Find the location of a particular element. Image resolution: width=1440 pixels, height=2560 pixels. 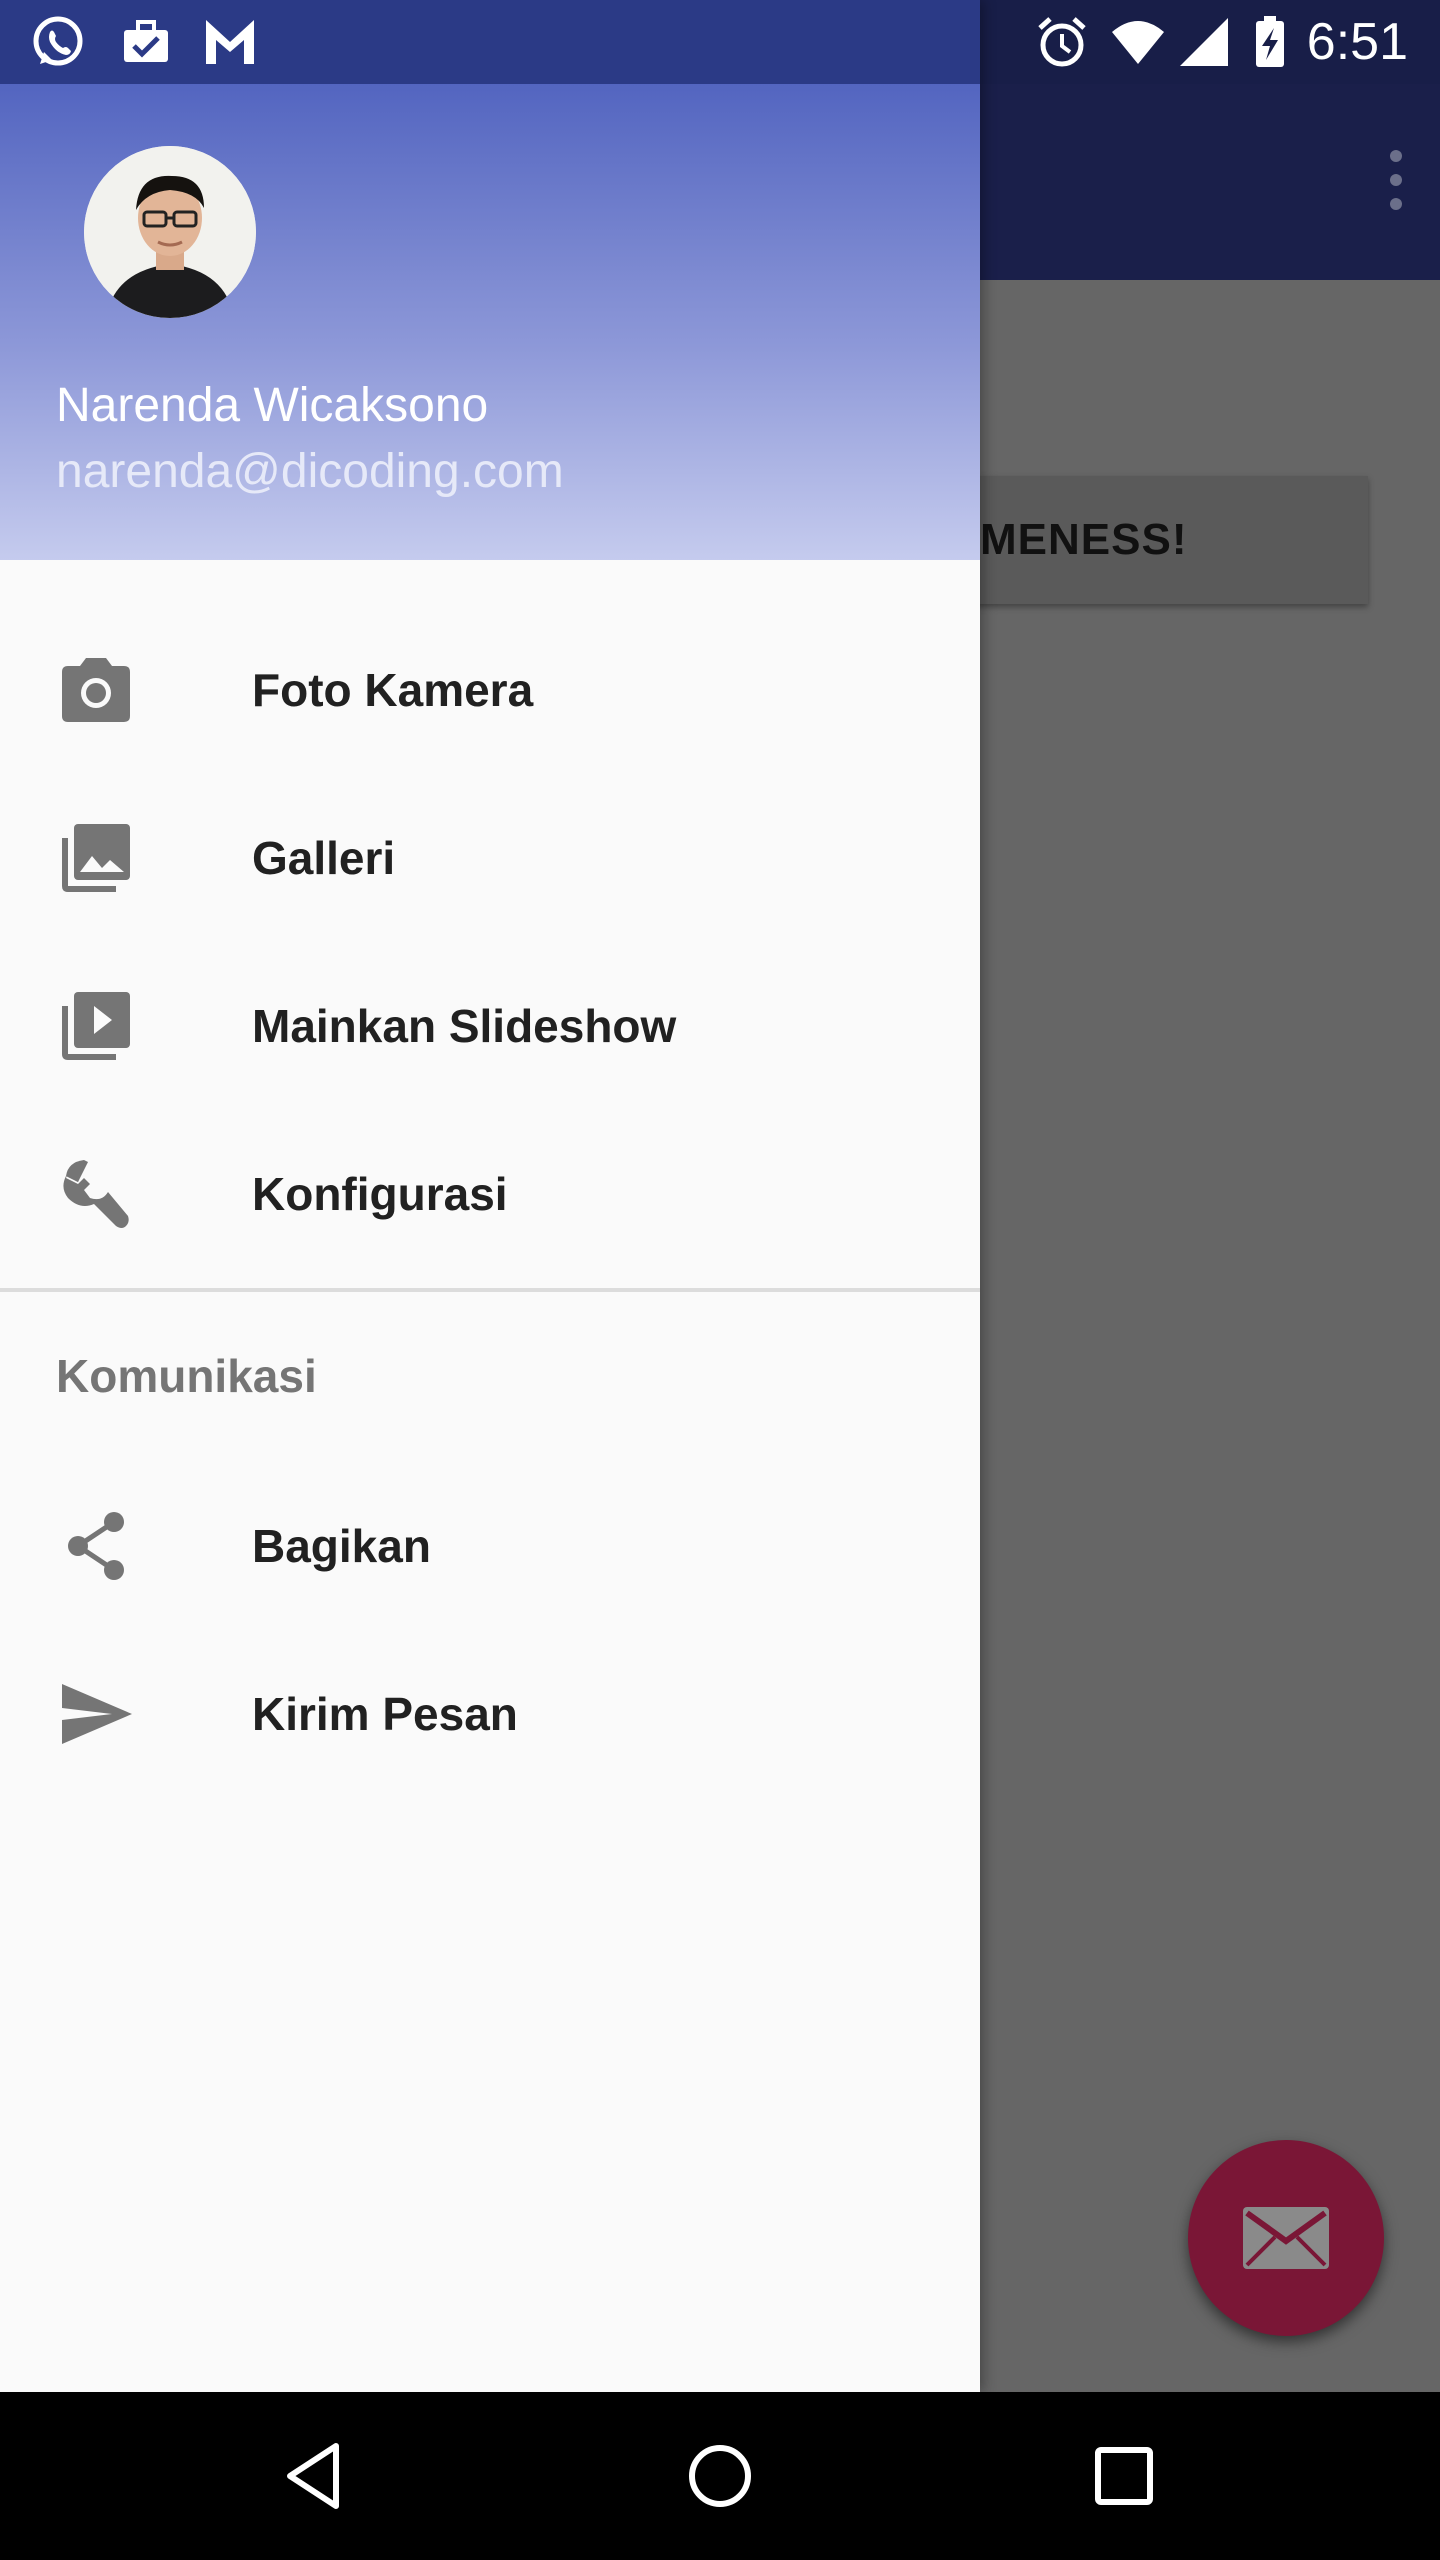

menu-item-label: Mainkan Slideshow is located at coordinates (464, 1026).